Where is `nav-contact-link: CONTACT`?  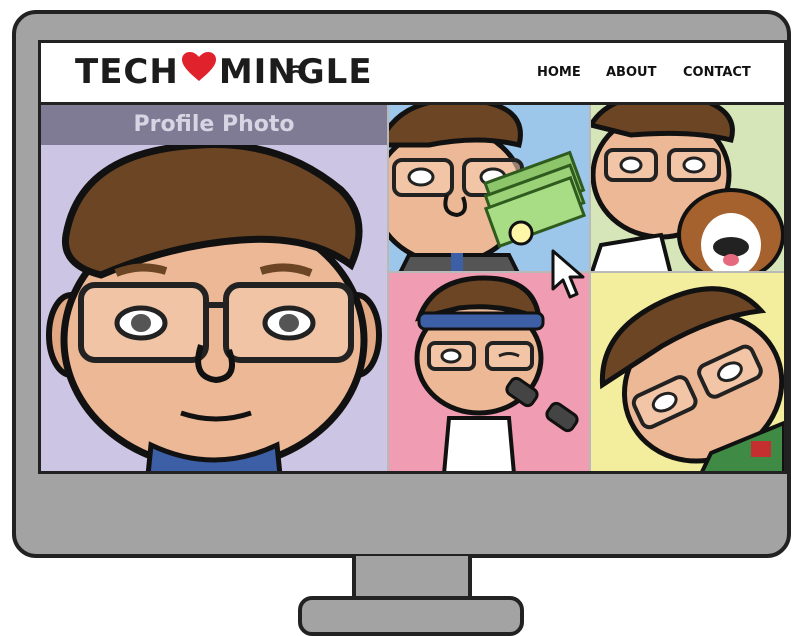
nav-contact-link: CONTACT is located at coordinates (717, 72).